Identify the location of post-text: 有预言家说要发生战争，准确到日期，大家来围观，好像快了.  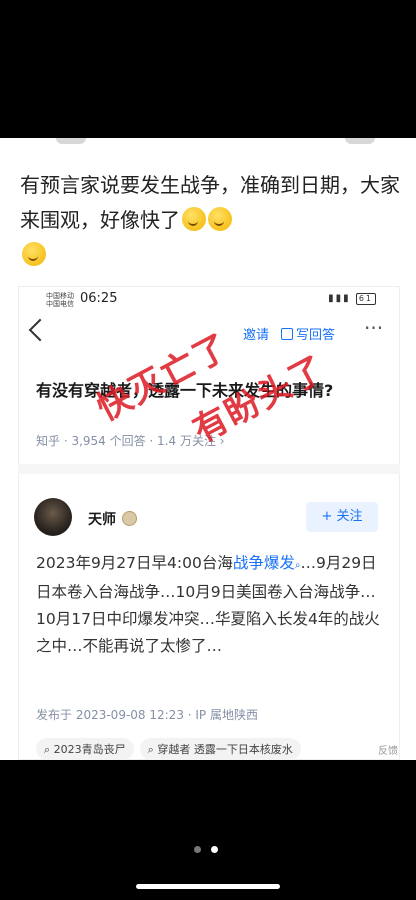
(210, 220).